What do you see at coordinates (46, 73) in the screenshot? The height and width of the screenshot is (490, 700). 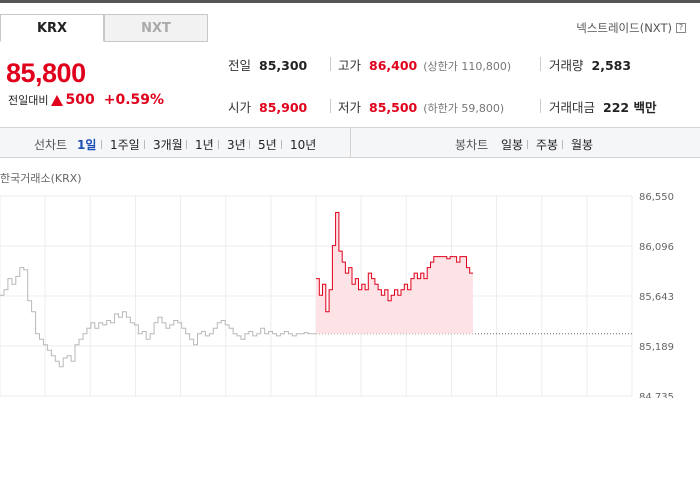 I see `current-price: 85,800` at bounding box center [46, 73].